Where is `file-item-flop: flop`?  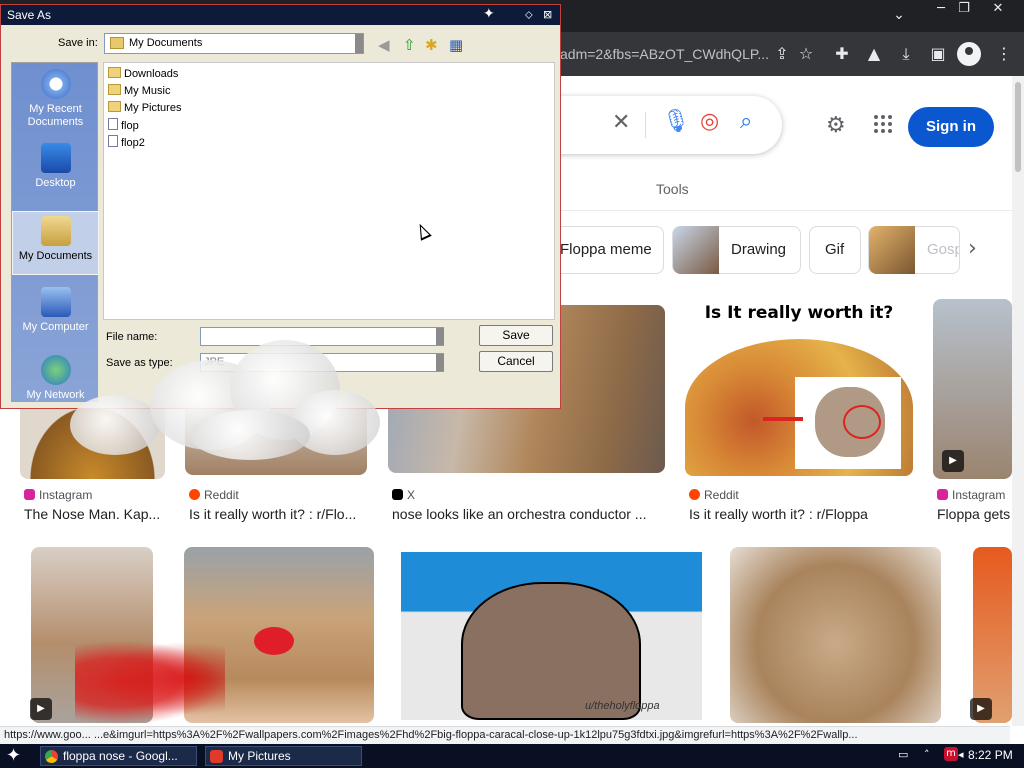
file-item-flop: flop is located at coordinates (123, 125).